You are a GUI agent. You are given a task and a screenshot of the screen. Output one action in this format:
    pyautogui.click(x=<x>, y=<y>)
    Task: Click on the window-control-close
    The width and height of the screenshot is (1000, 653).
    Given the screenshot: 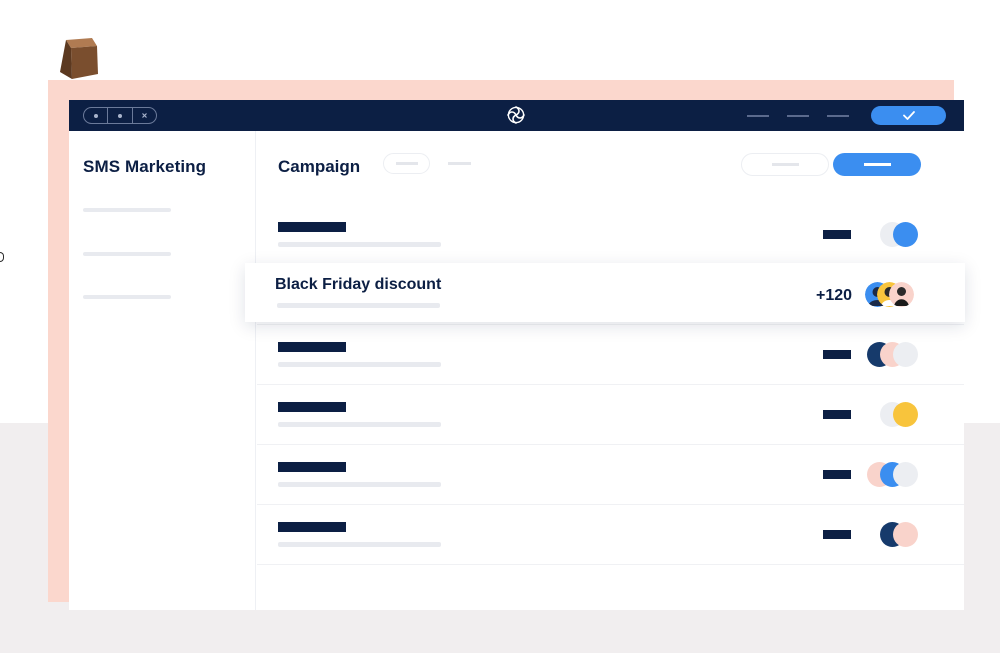 What is the action you would take?
    pyautogui.click(x=96, y=115)
    